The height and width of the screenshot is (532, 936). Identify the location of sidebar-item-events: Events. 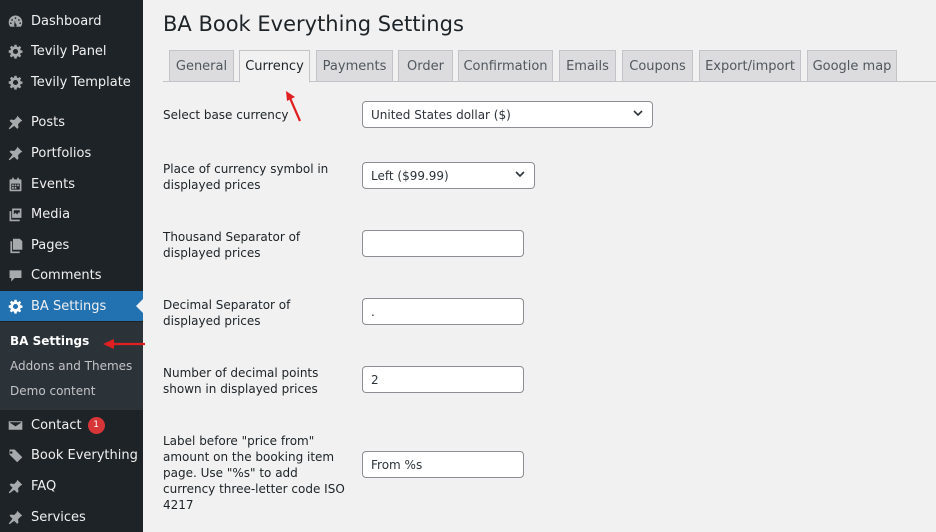
(71, 184).